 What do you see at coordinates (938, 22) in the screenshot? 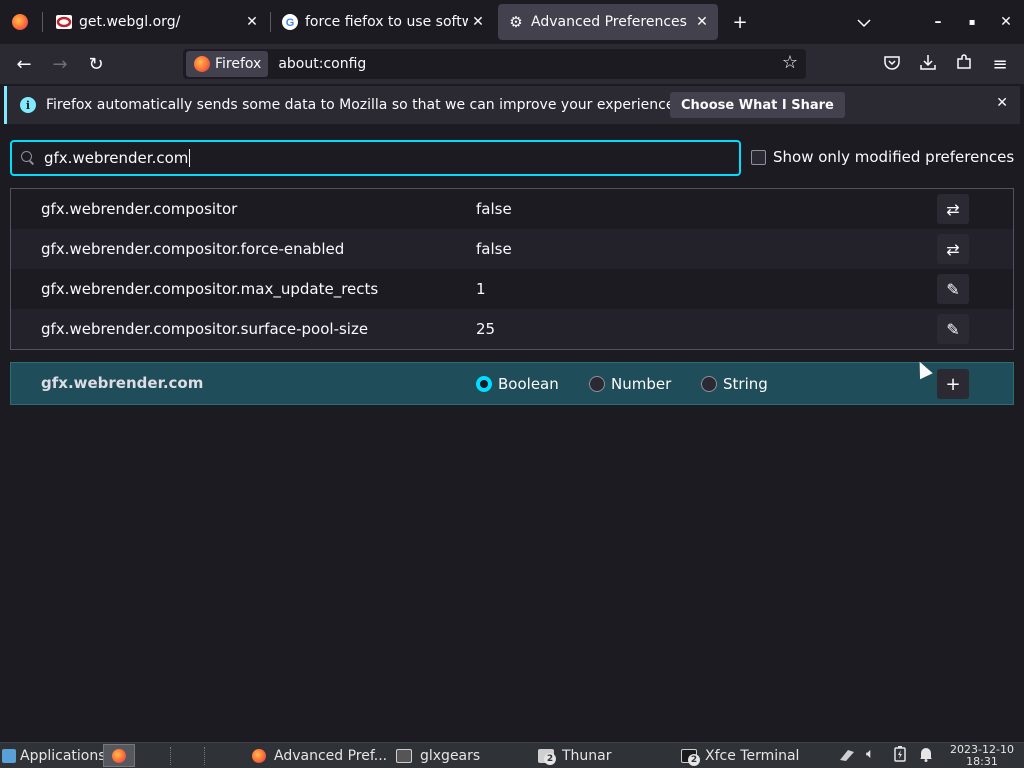
I see `minimize-button: –` at bounding box center [938, 22].